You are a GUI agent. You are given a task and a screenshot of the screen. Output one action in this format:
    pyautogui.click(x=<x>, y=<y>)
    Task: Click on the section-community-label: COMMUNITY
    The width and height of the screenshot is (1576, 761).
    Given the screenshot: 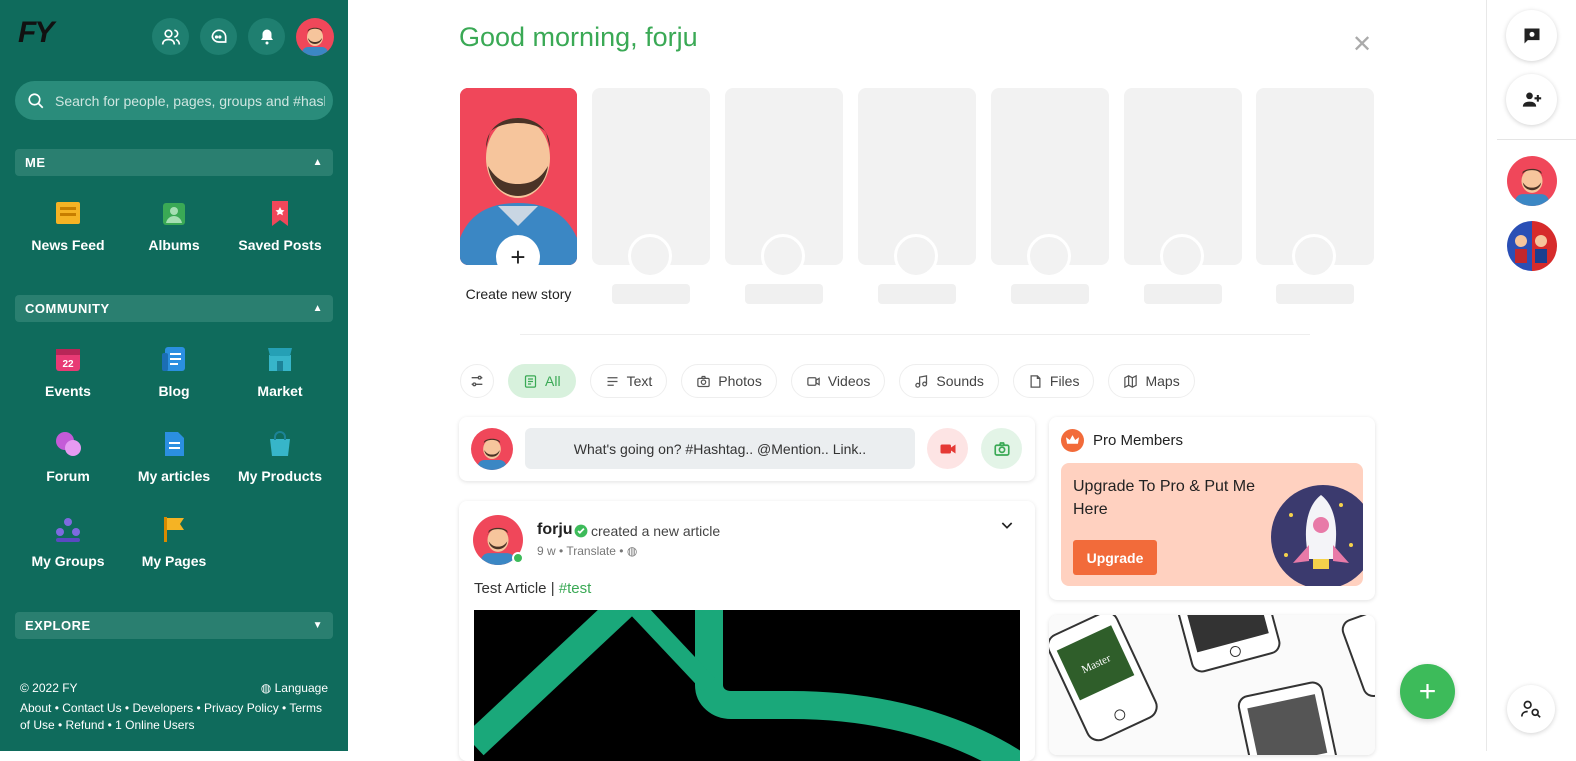 What is the action you would take?
    pyautogui.click(x=67, y=308)
    